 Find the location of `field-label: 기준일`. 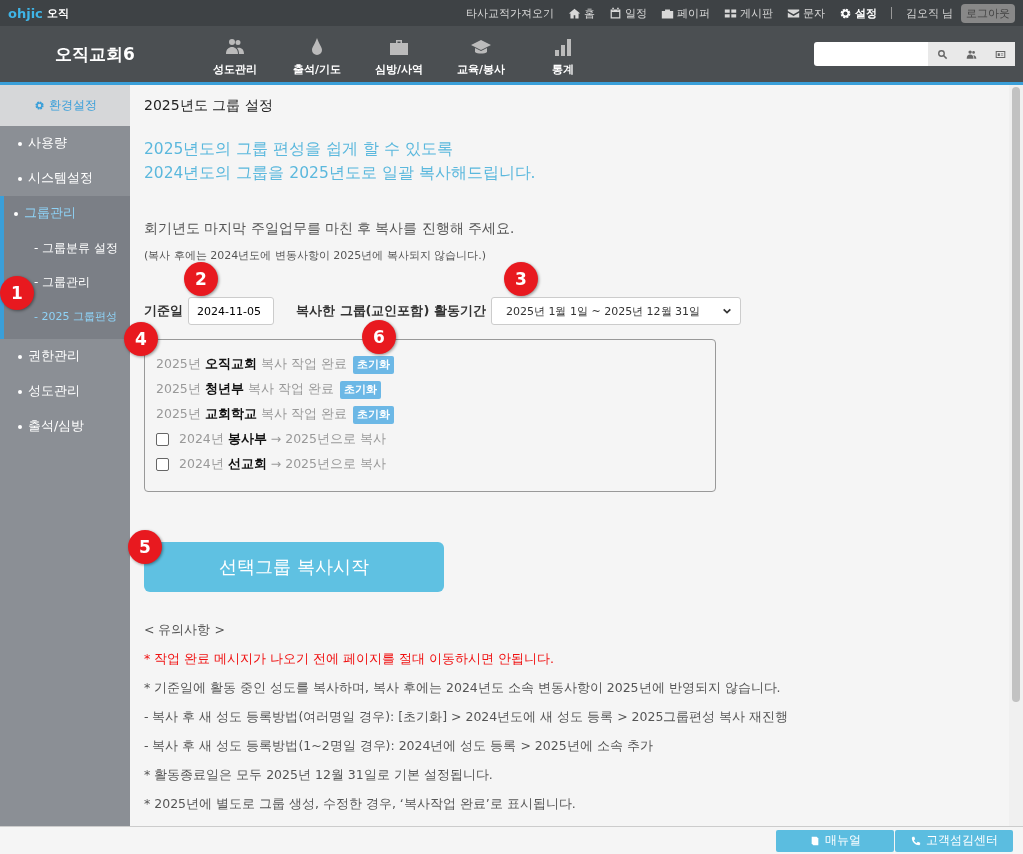

field-label: 기준일 is located at coordinates (163, 311).